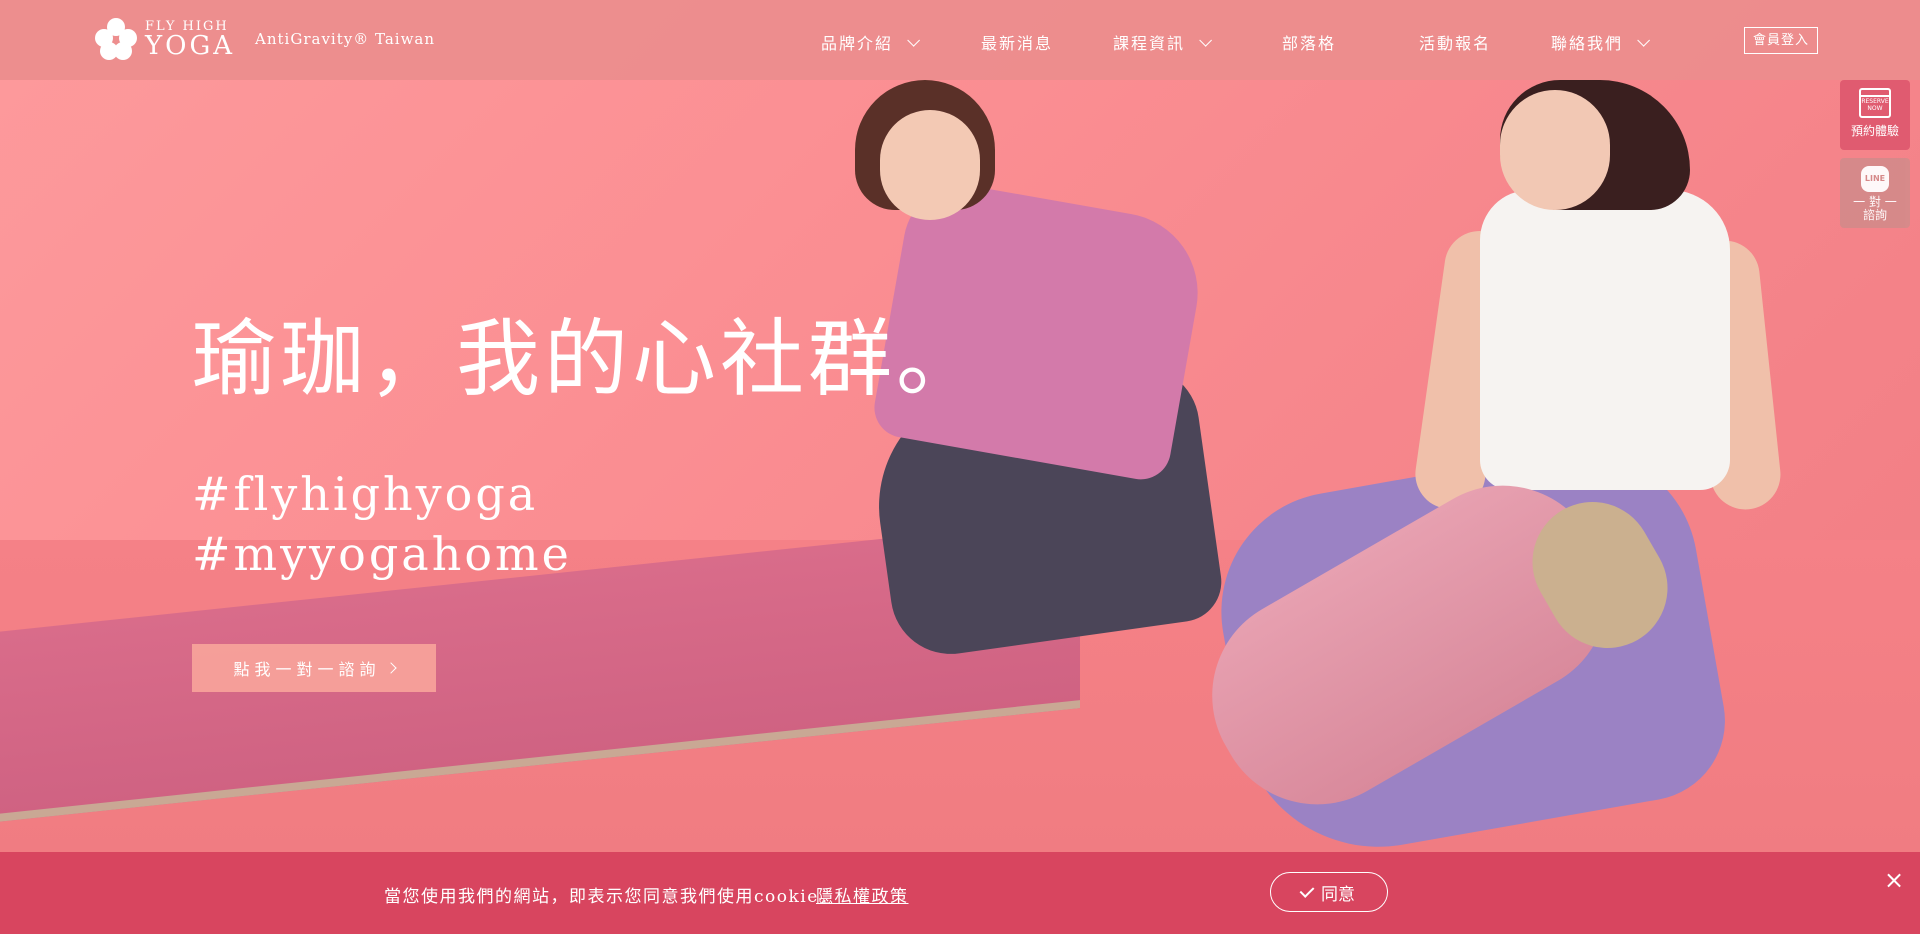 This screenshot has height=934, width=1920. What do you see at coordinates (611, 897) in the screenshot?
I see `cookie-message: 當您使用我們的網站，即表示您同意我們使用cookie。` at bounding box center [611, 897].